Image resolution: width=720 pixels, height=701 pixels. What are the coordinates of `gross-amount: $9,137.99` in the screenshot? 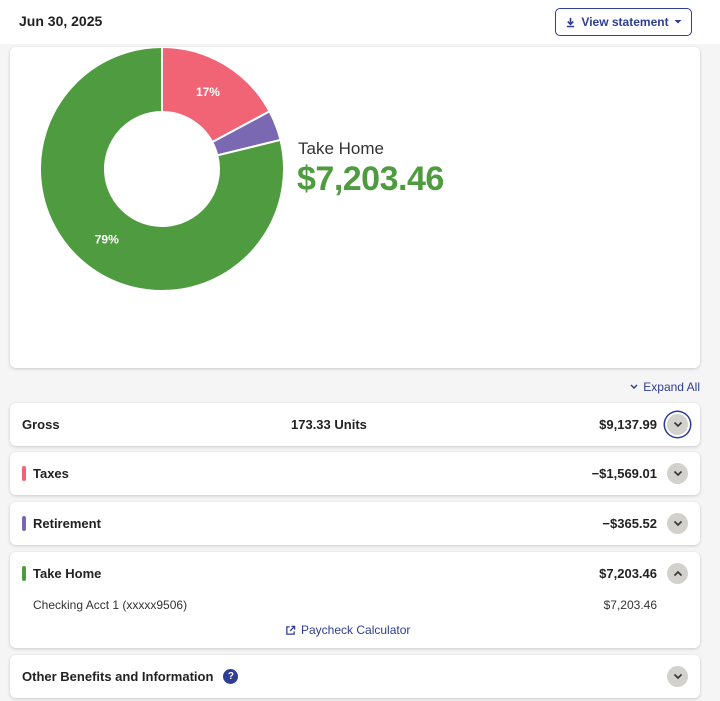 It's located at (628, 424).